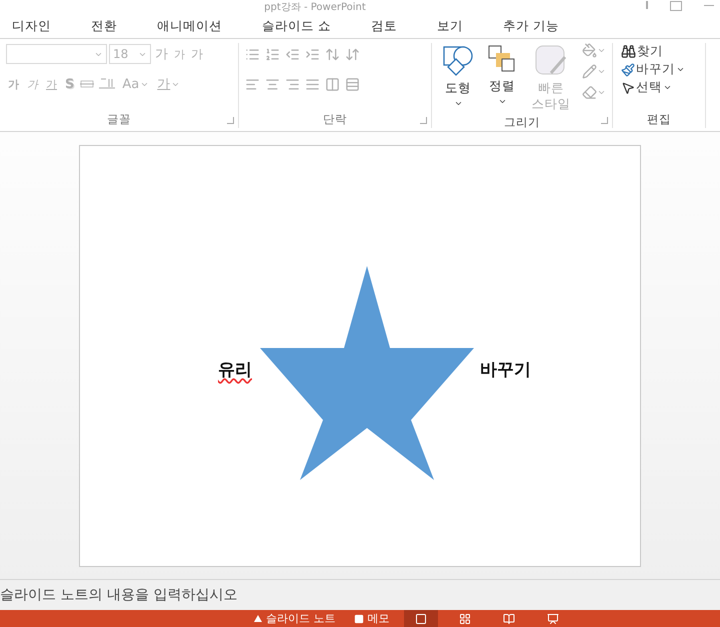 The width and height of the screenshot is (720, 627). What do you see at coordinates (458, 78) in the screenshot?
I see `shapes-button: 도형` at bounding box center [458, 78].